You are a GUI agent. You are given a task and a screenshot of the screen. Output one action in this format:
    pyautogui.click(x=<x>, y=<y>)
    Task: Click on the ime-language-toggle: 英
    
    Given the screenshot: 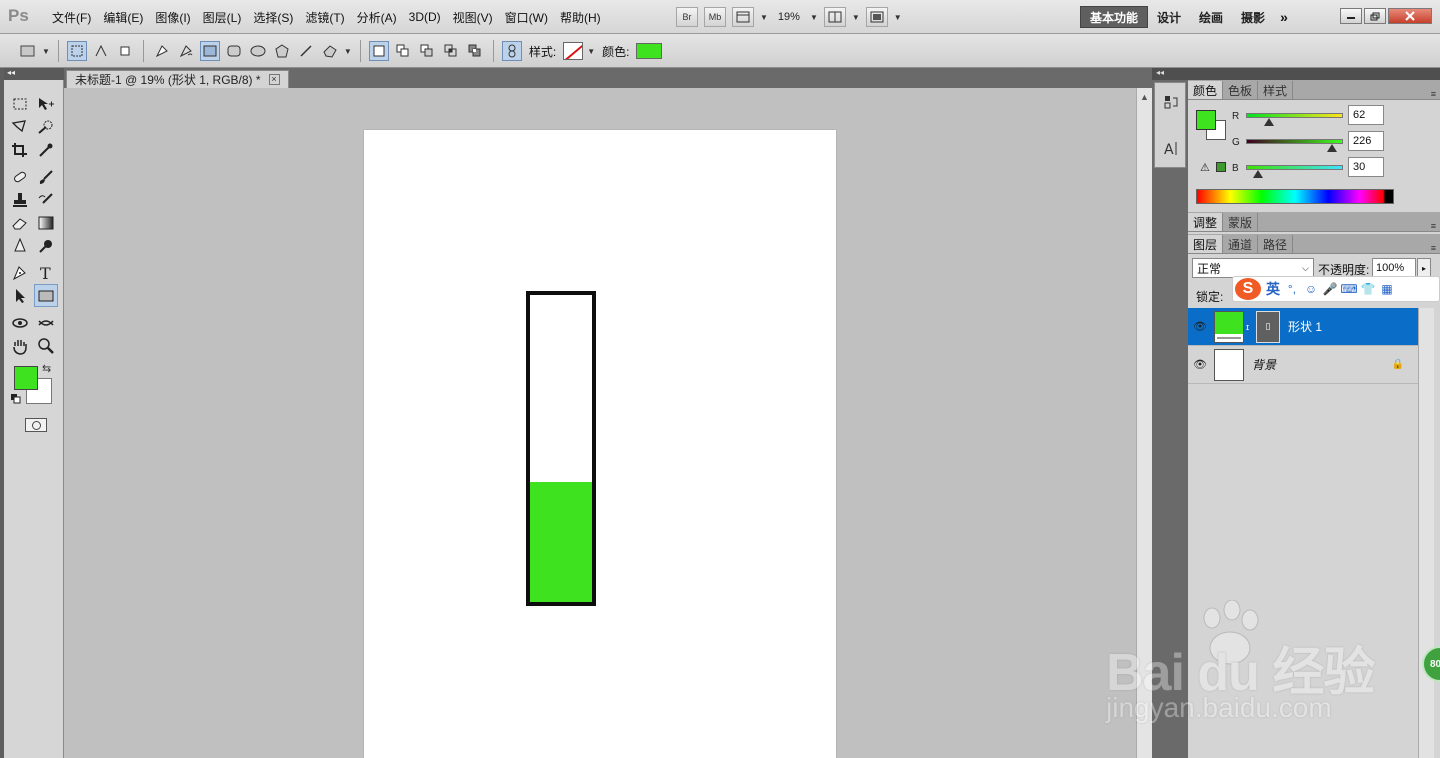 What is the action you would take?
    pyautogui.click(x=1273, y=289)
    